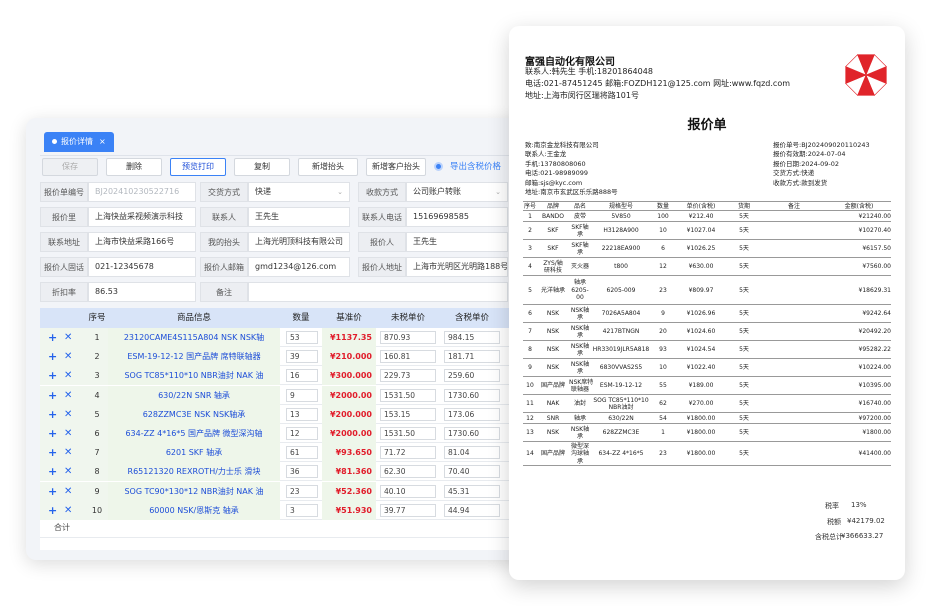 This screenshot has height=606, width=931. I want to click on row-no: 2, so click(97, 357).